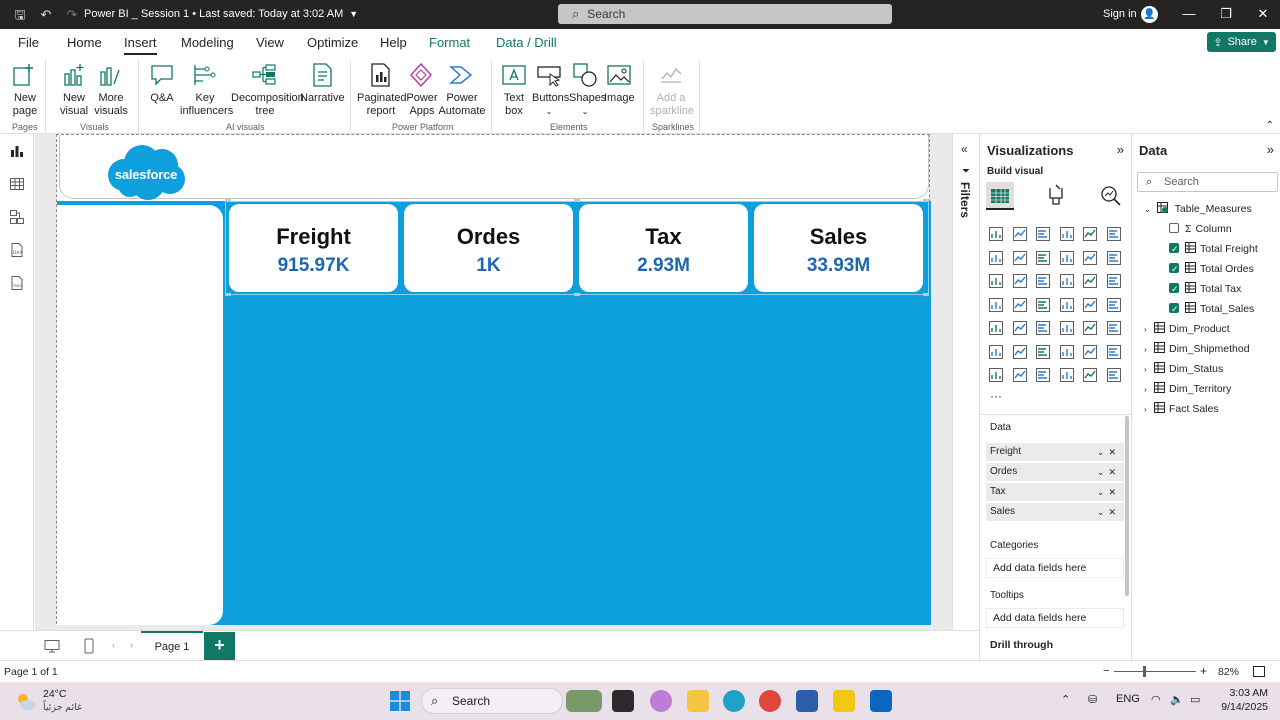 Image resolution: width=1280 pixels, height=720 pixels. I want to click on tab-insert: Insert, so click(140, 45).